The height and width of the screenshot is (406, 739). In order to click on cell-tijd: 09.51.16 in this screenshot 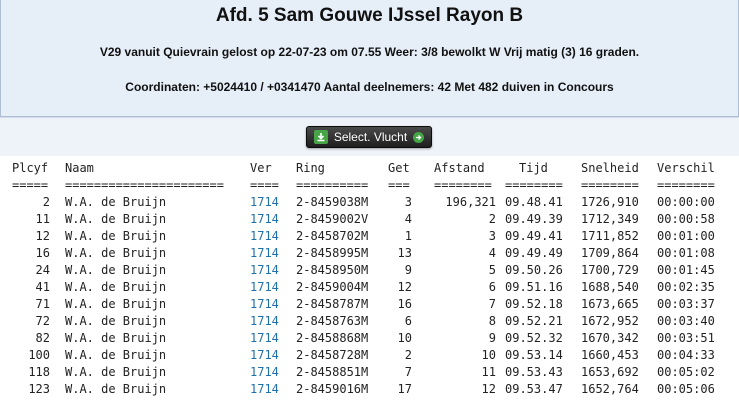, I will do `click(534, 287)`.